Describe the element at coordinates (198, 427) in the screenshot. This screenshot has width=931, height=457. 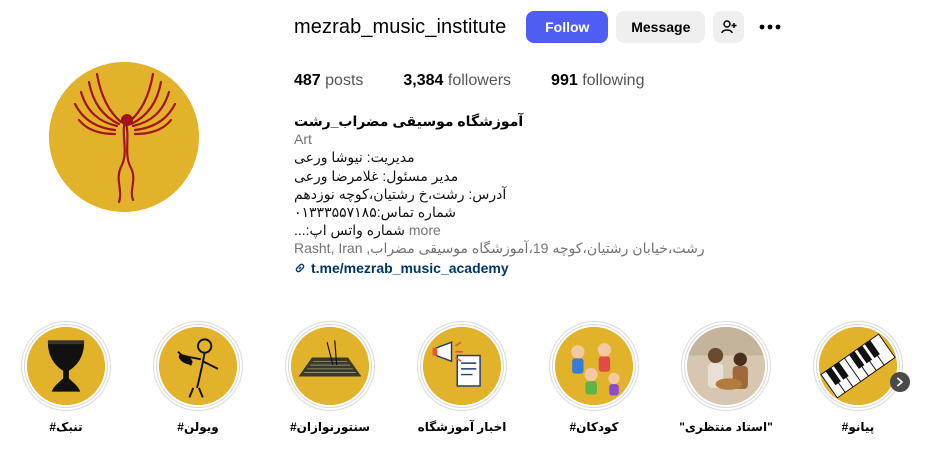
I see `highlight-label: #ویولن` at that location.